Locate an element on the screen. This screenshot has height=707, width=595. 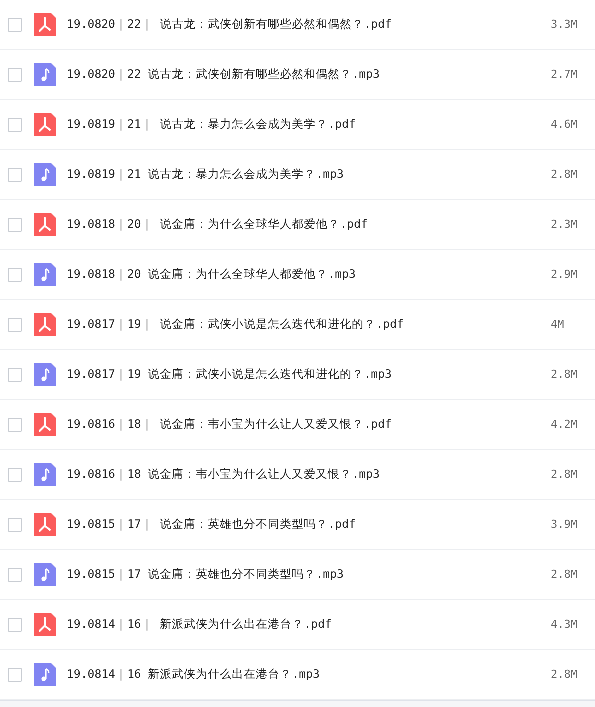
file-name: 19.0815｜17 说金庸：英雄也分不同类型吗？.mp3 is located at coordinates (309, 574).